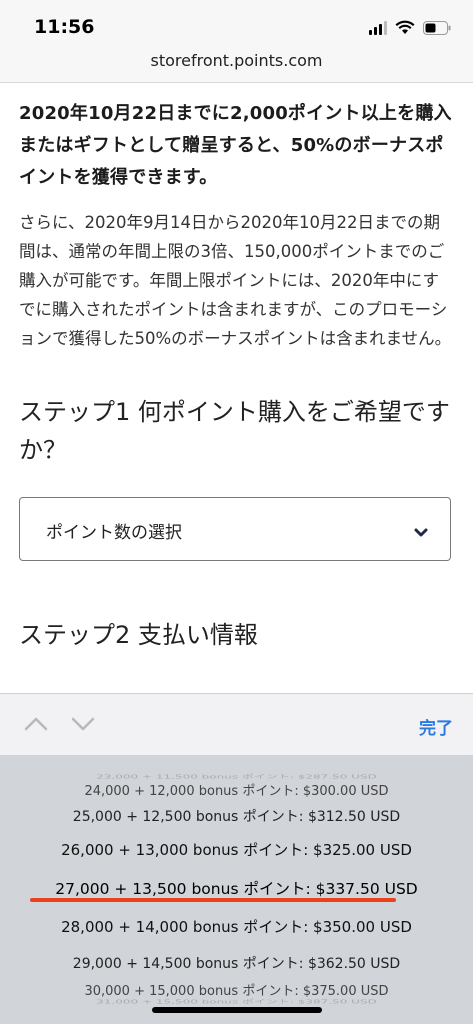  I want to click on home-indicator, so click(237, 1010).